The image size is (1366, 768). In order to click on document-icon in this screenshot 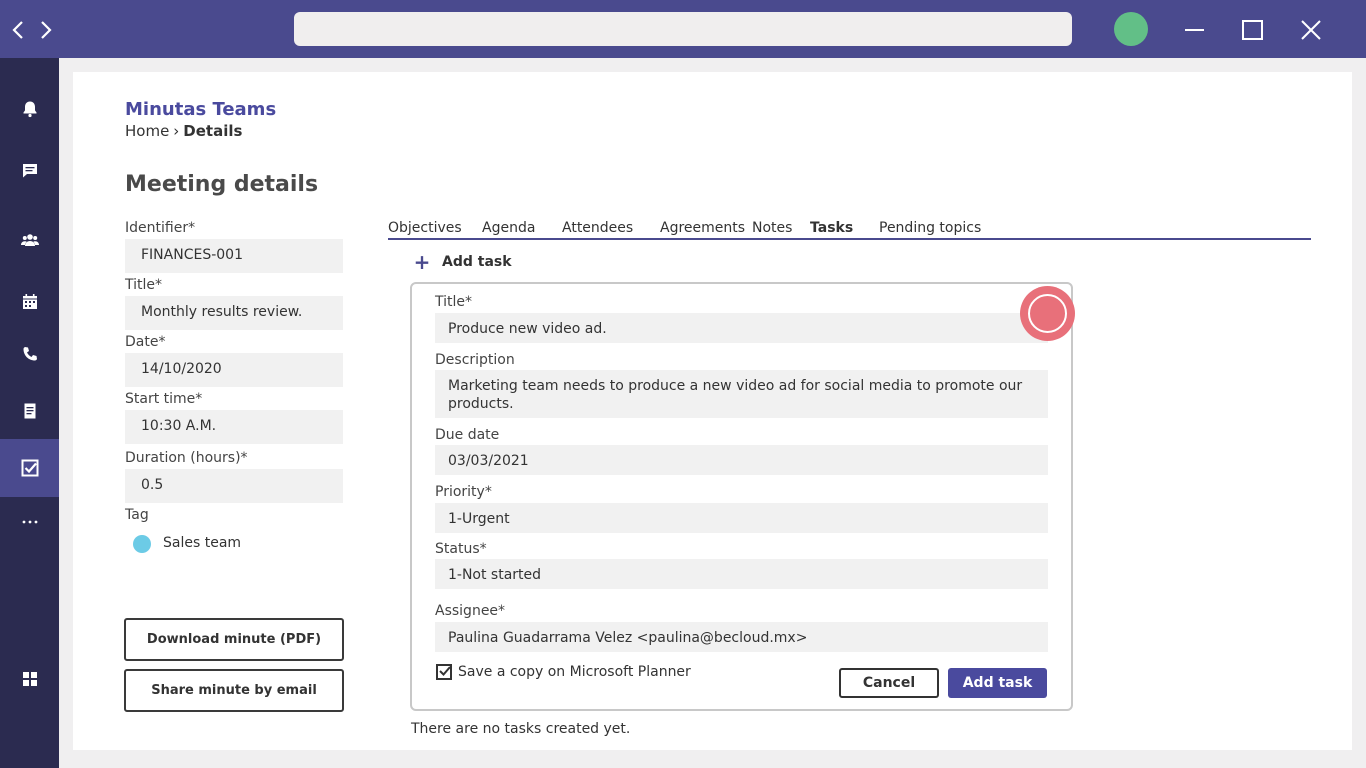, I will do `click(29, 411)`.